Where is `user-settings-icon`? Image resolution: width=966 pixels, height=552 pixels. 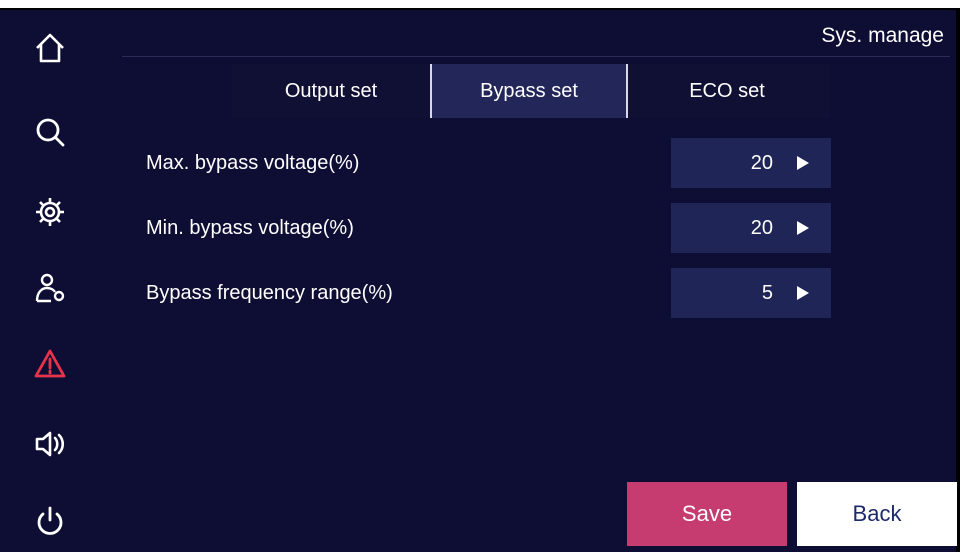 user-settings-icon is located at coordinates (50, 288).